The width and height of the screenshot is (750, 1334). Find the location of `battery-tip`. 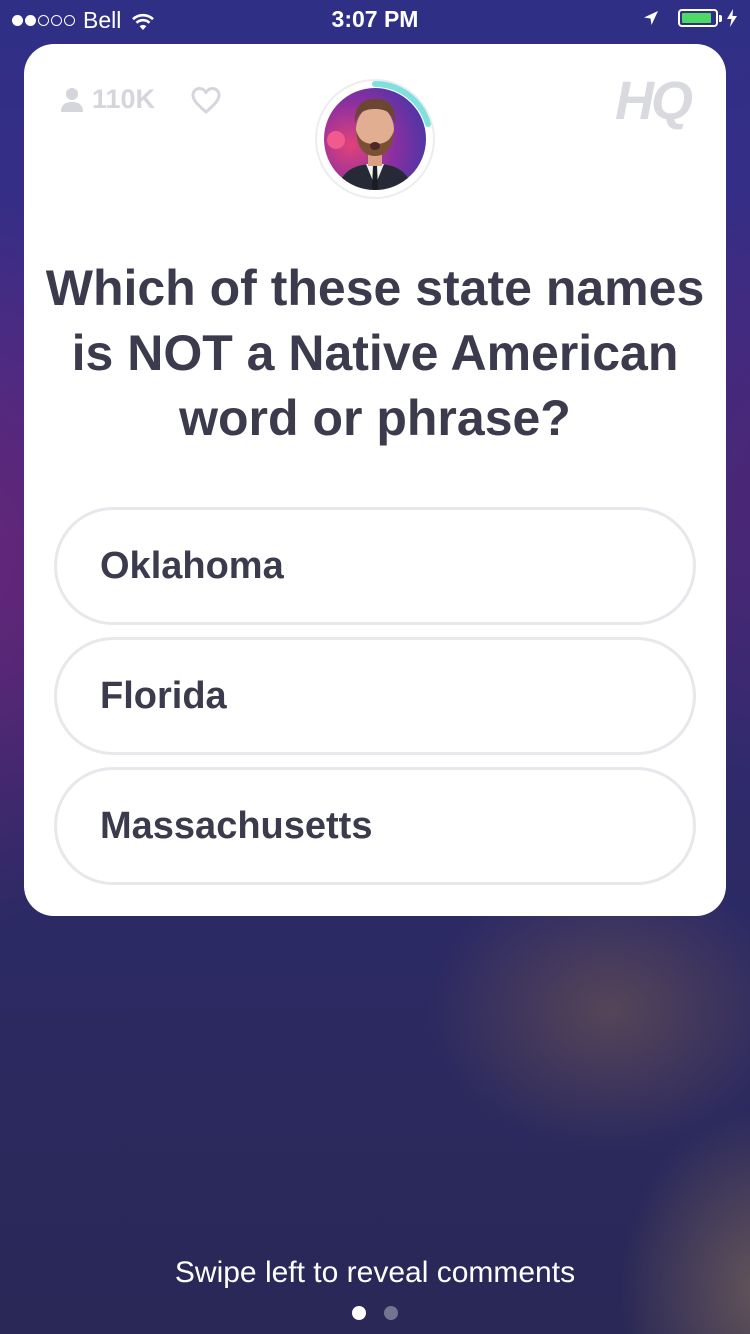

battery-tip is located at coordinates (720, 18).